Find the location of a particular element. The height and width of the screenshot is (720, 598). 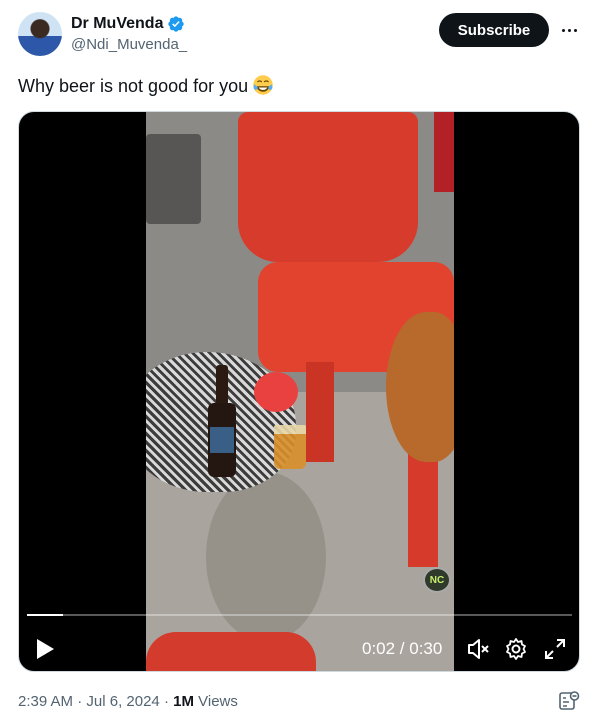

settings-icon is located at coordinates (516, 649).